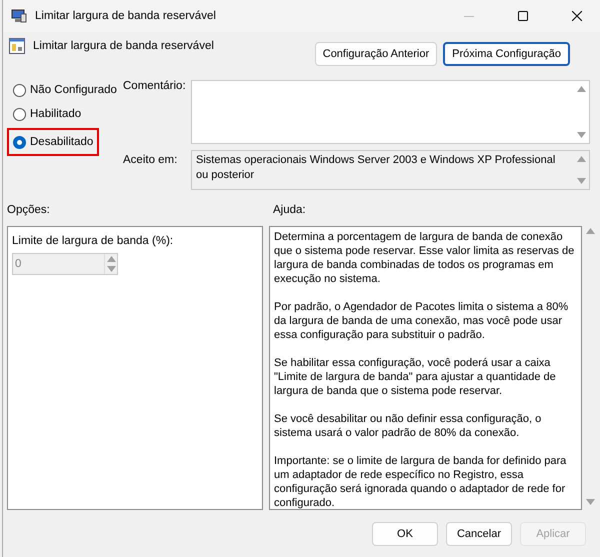 The height and width of the screenshot is (557, 600). What do you see at coordinates (73, 90) in the screenshot?
I see `radio-label: Não Configurado` at bounding box center [73, 90].